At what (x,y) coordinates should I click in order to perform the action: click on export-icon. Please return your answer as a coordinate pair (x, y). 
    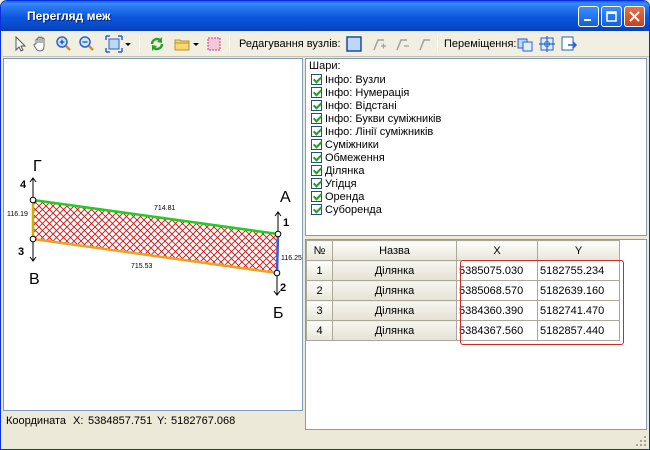
    Looking at the image, I should click on (569, 43).